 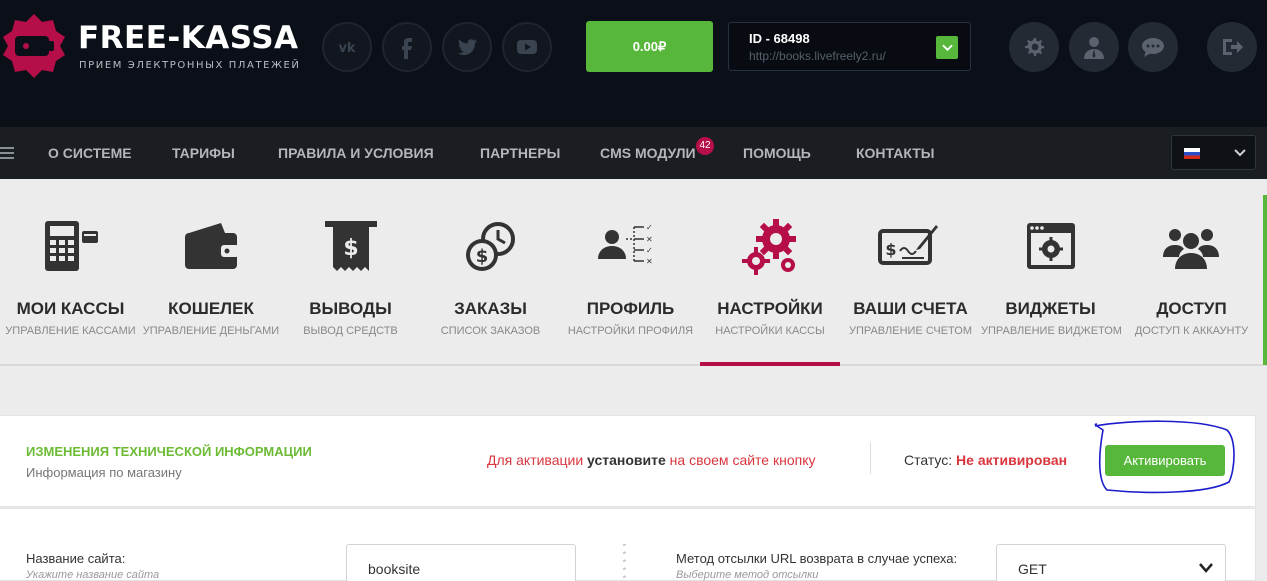 I want to click on nav-partners: ПАРТНЕРЫ, so click(x=520, y=153).